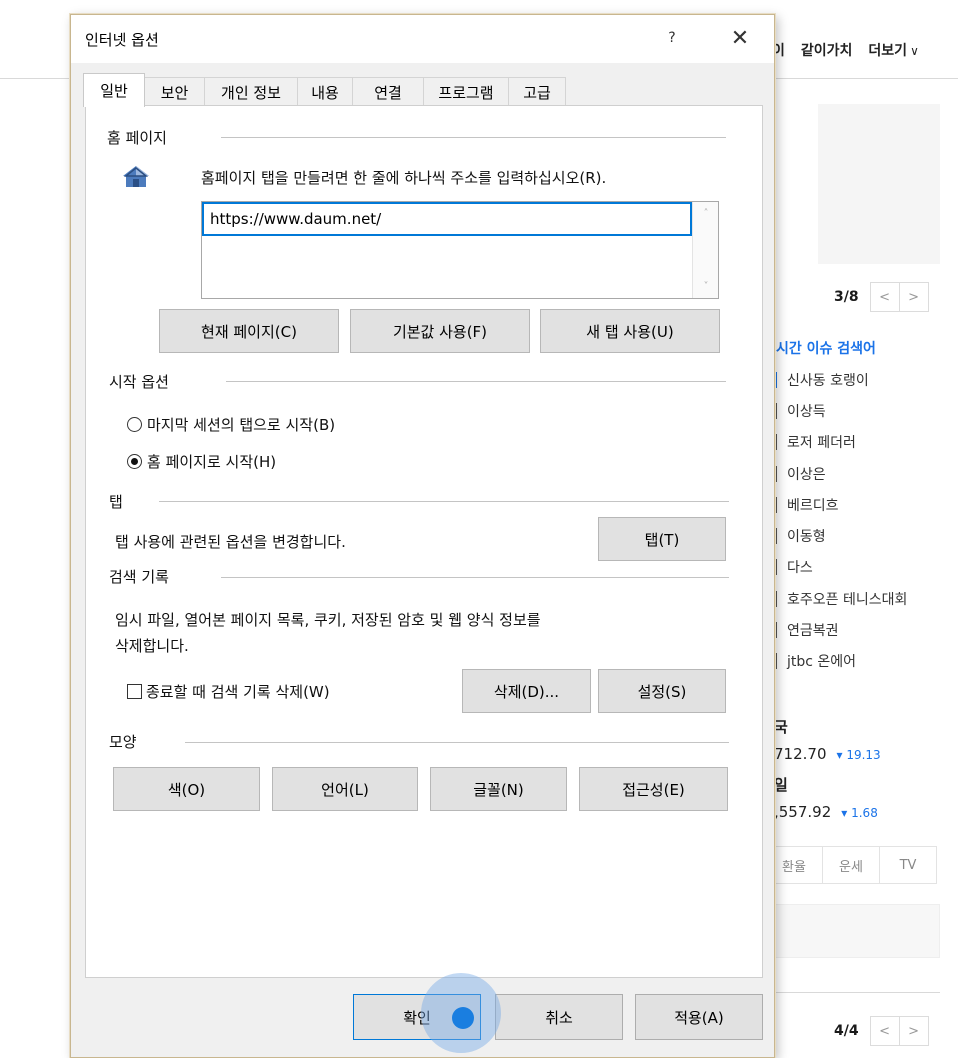  What do you see at coordinates (122, 40) in the screenshot?
I see `dialog-title: 인터넷 옵션` at bounding box center [122, 40].